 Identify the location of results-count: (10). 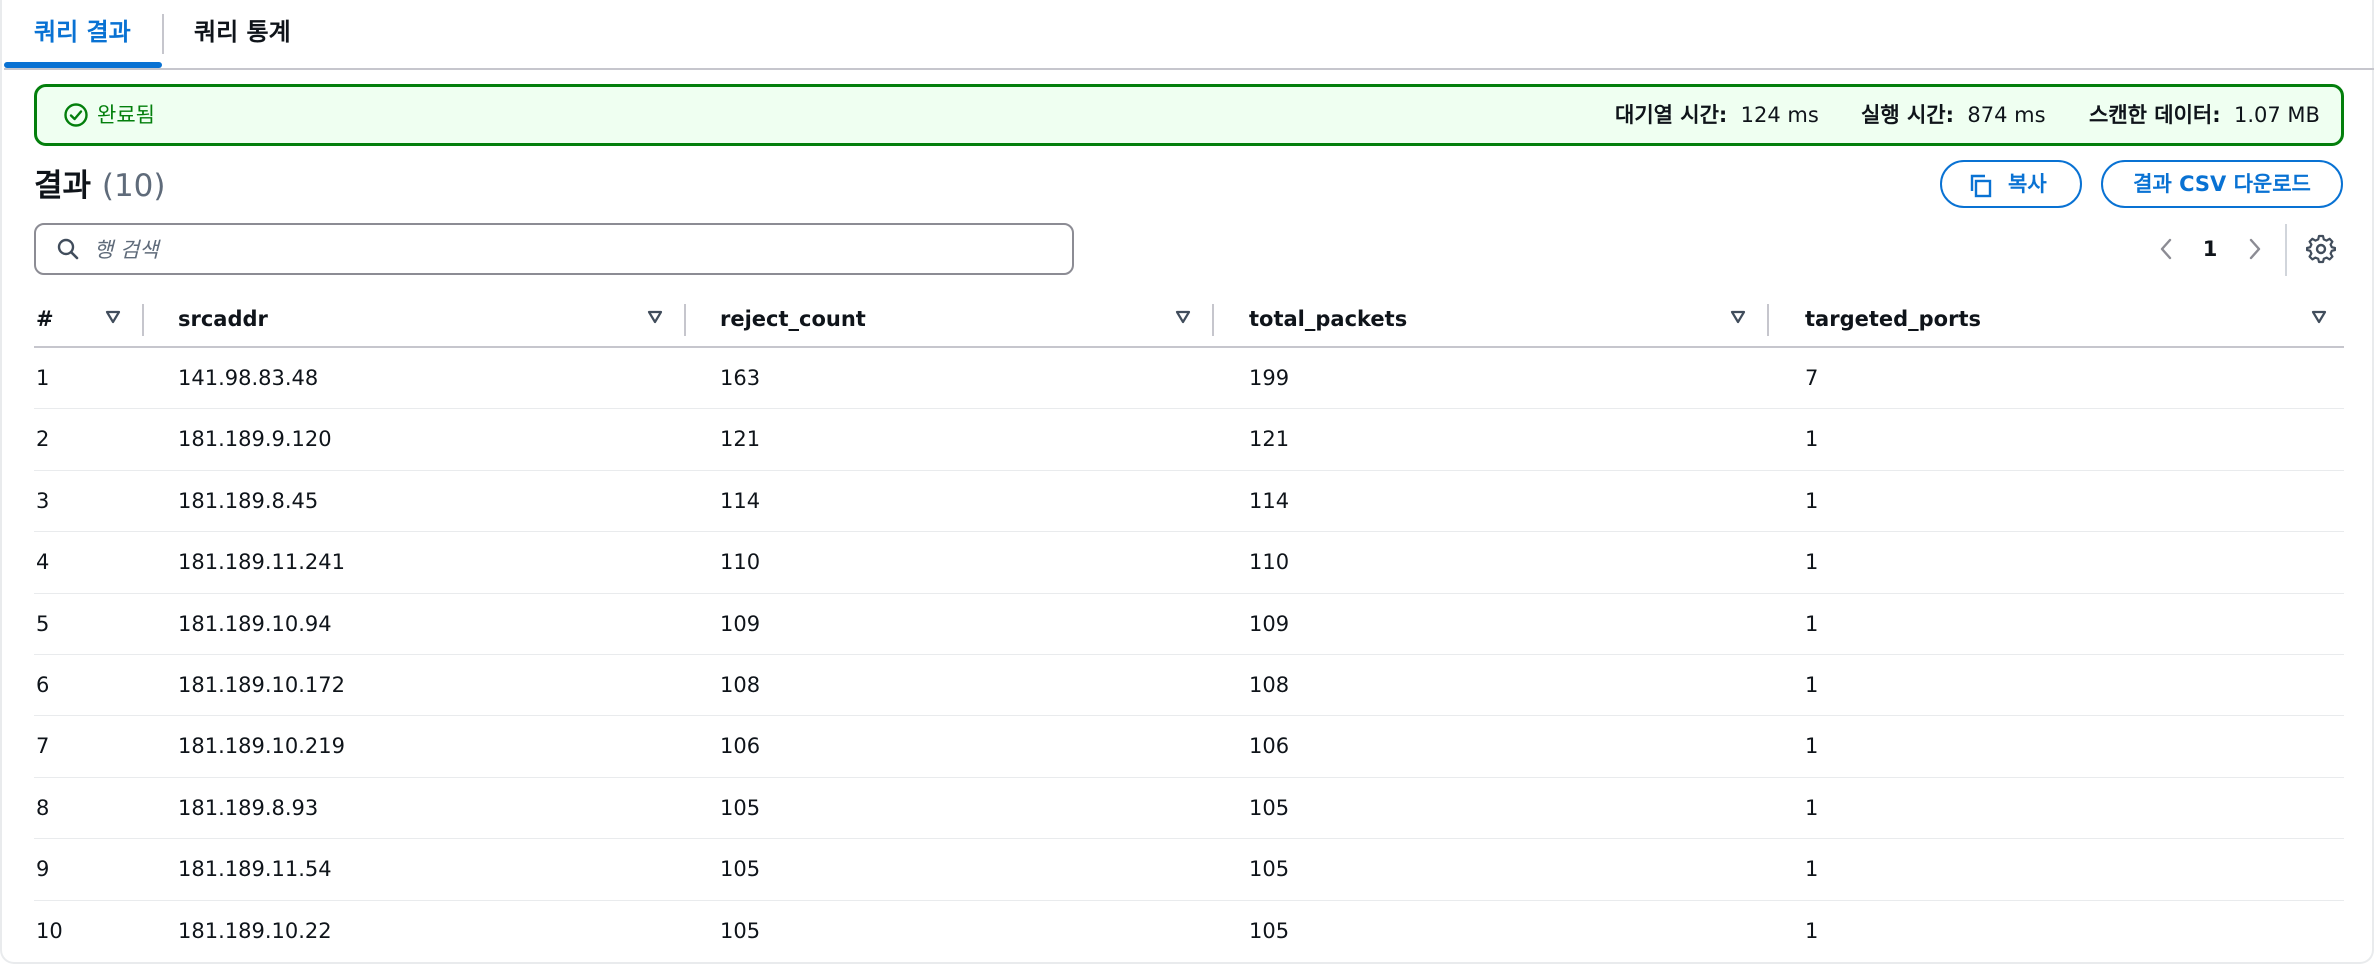
(133, 186).